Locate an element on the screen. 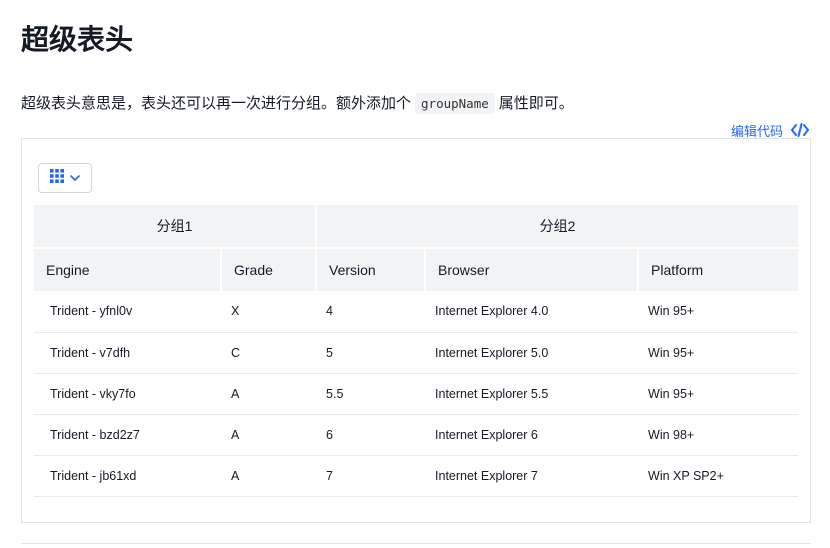  description-text-end: 属性即可。 is located at coordinates (536, 103).